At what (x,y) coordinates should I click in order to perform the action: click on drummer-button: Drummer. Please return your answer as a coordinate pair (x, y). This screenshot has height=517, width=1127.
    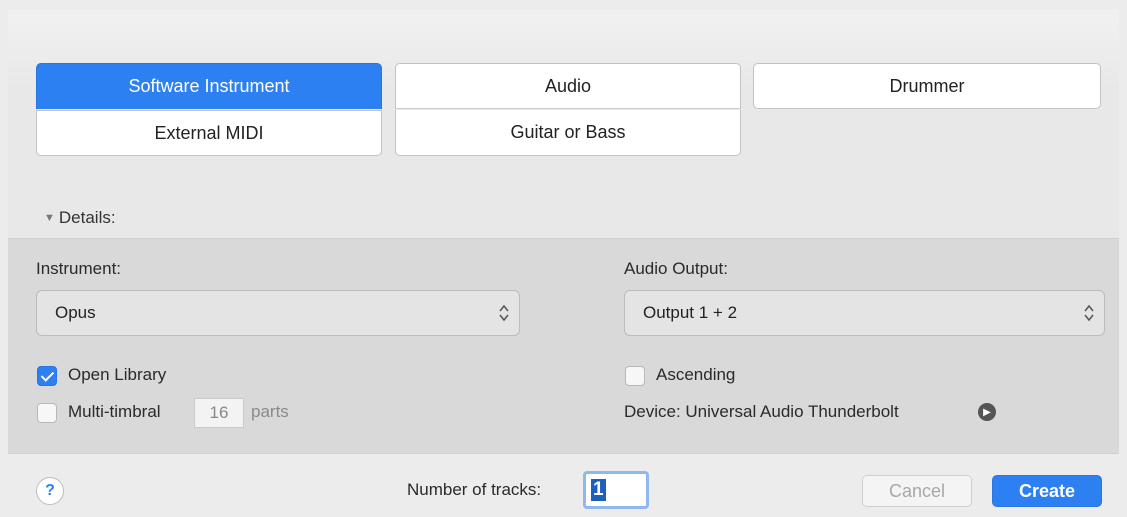
    Looking at the image, I should click on (927, 86).